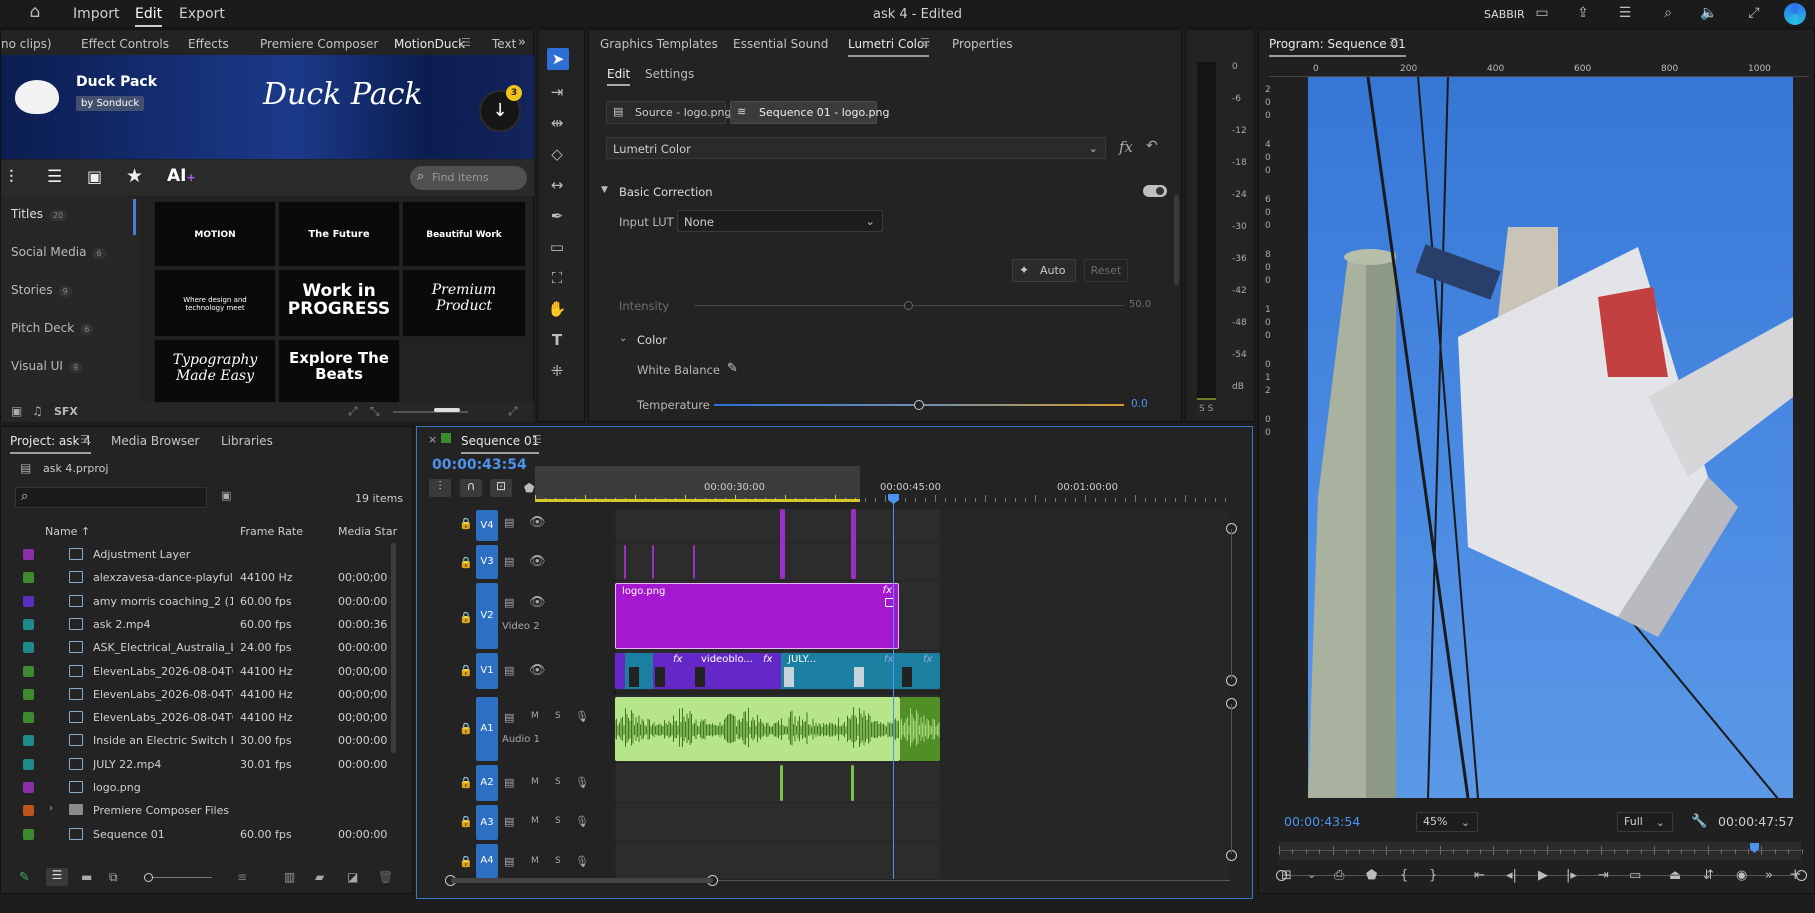  What do you see at coordinates (468, 178) in the screenshot?
I see `find-items-search: ⌕ Find items` at bounding box center [468, 178].